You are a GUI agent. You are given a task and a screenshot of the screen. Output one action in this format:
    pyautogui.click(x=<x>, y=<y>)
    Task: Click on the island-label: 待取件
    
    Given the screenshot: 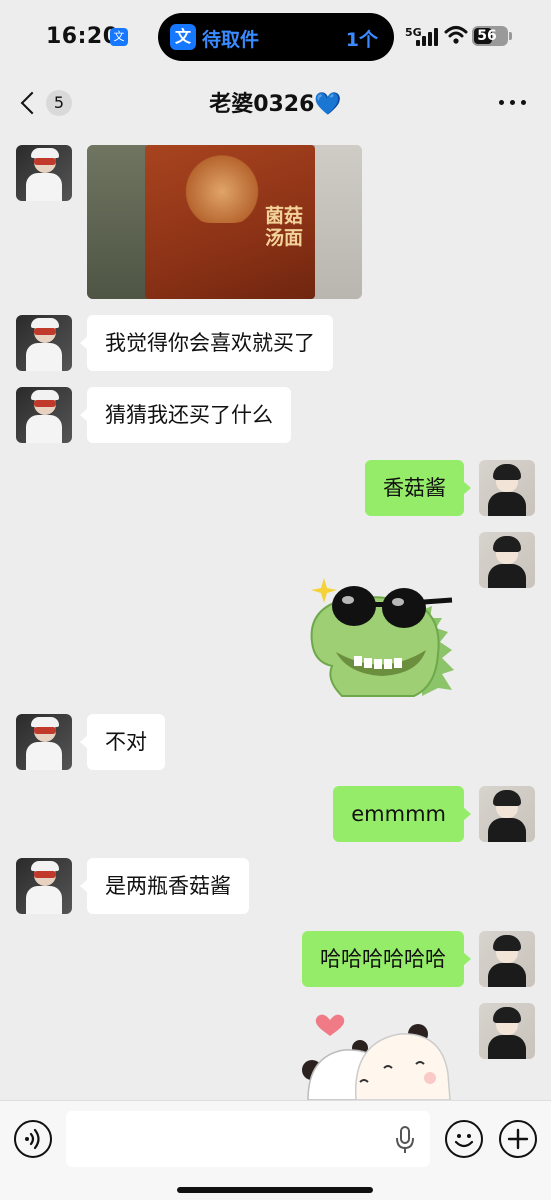 What is the action you would take?
    pyautogui.click(x=231, y=40)
    